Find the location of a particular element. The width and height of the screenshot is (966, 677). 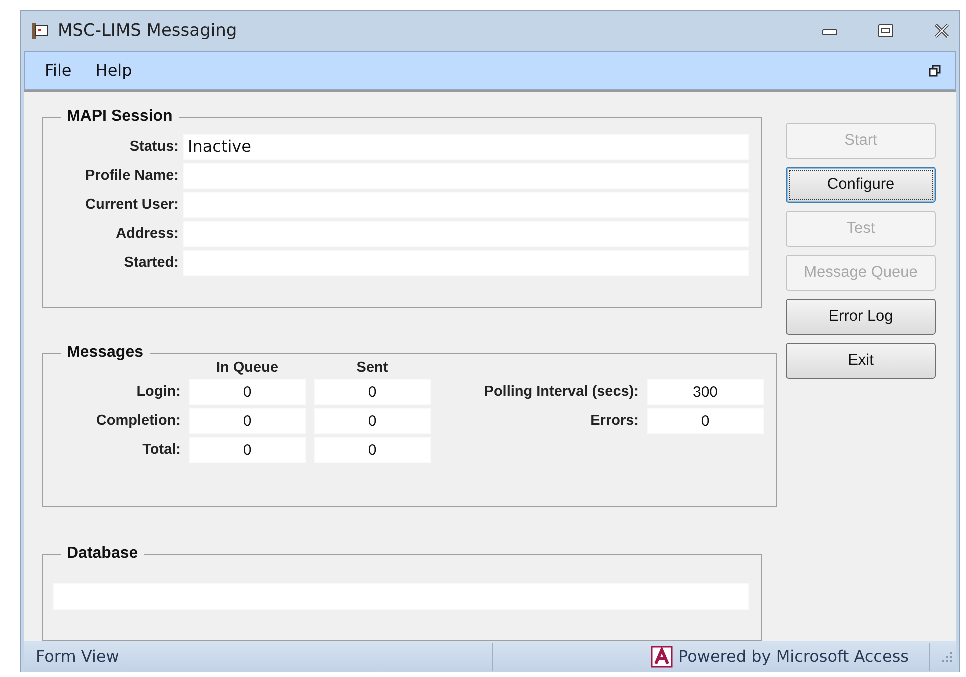

field-label: Started: is located at coordinates (151, 262).